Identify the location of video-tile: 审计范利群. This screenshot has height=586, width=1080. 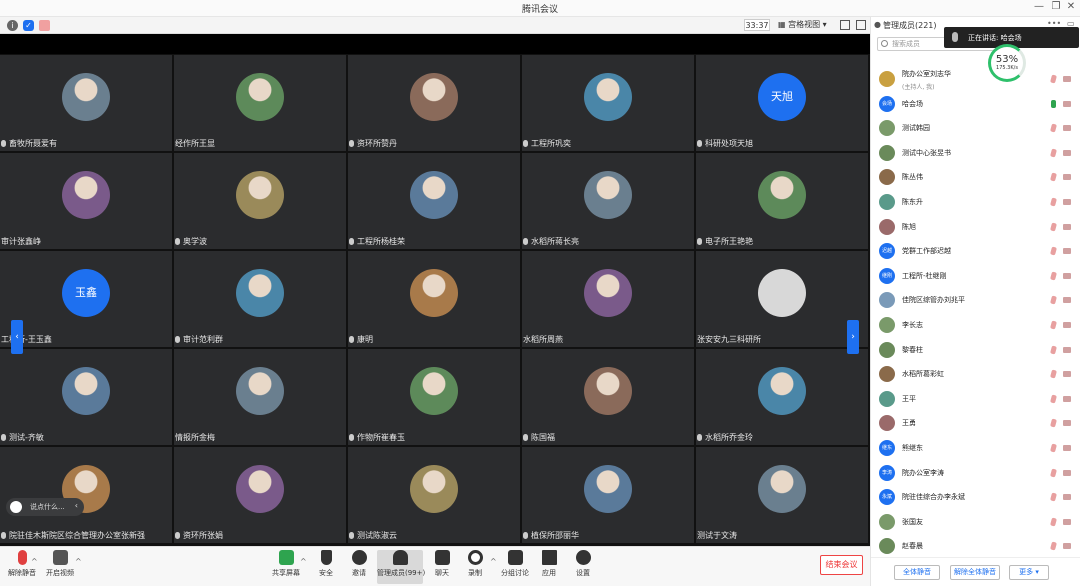
(260, 299).